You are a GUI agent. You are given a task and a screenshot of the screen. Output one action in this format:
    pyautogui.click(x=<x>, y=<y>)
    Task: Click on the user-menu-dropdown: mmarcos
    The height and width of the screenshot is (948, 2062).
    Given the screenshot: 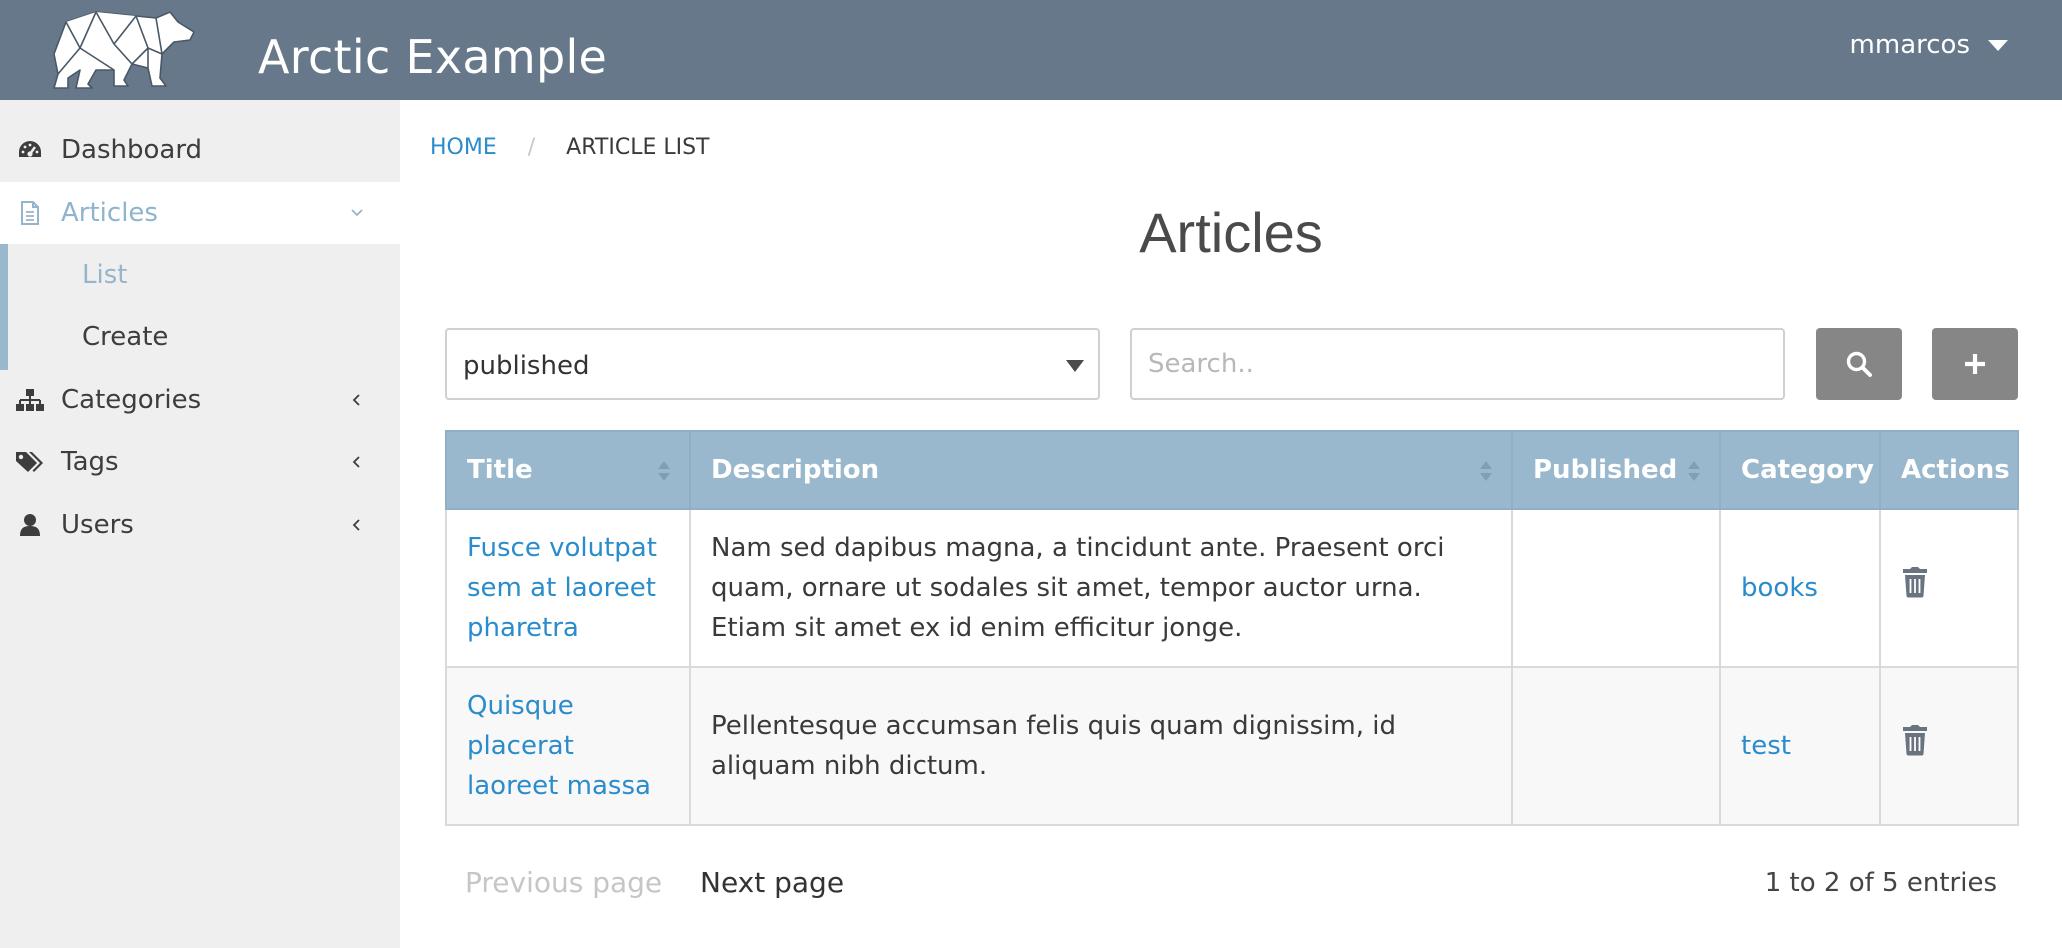 What is the action you would take?
    pyautogui.click(x=1929, y=45)
    